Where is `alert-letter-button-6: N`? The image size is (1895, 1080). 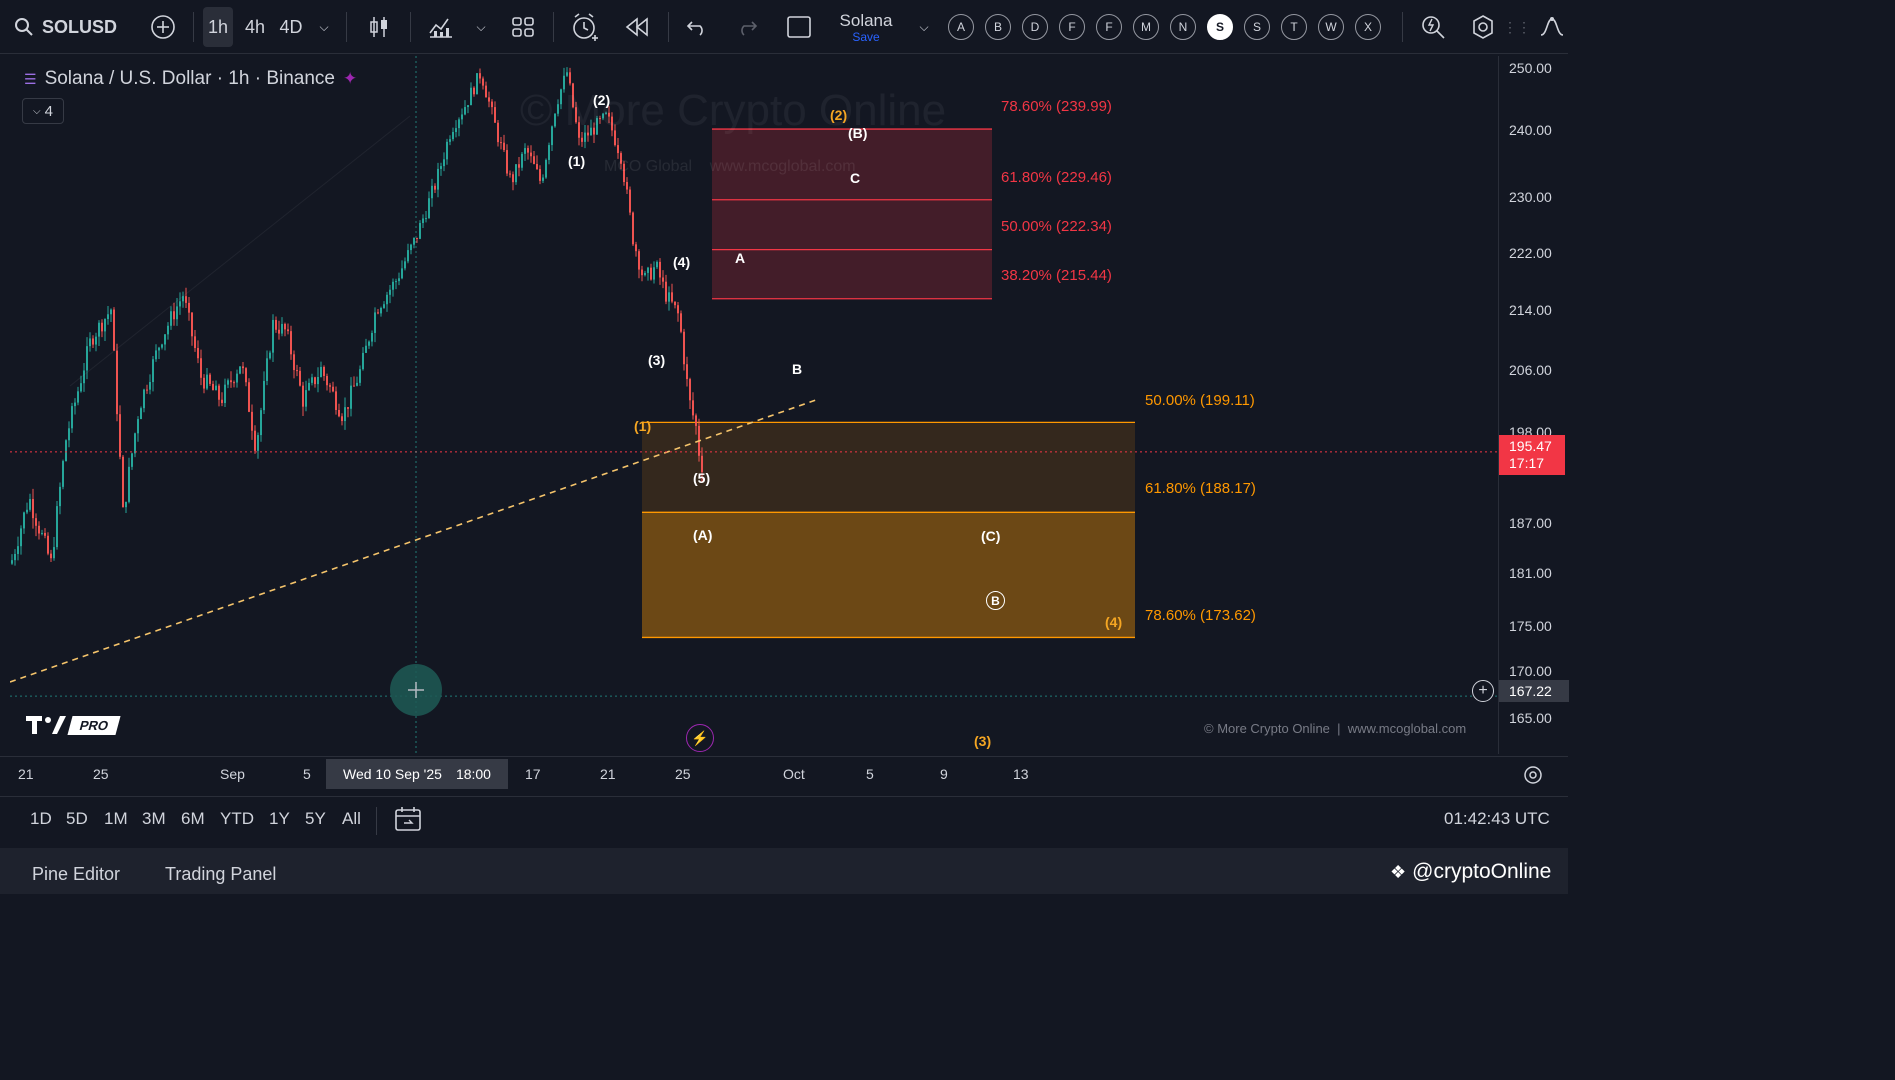
alert-letter-button-6: N is located at coordinates (1183, 27).